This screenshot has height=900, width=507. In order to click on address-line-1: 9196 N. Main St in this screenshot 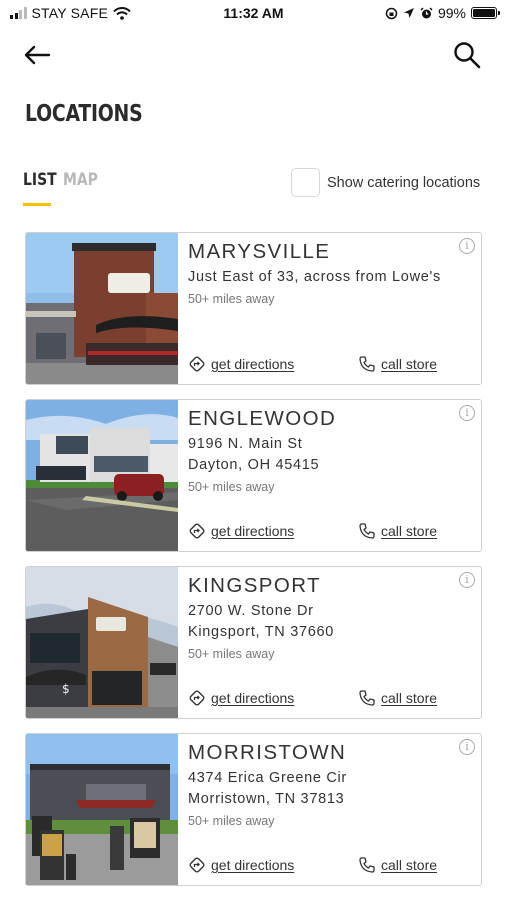, I will do `click(245, 444)`.